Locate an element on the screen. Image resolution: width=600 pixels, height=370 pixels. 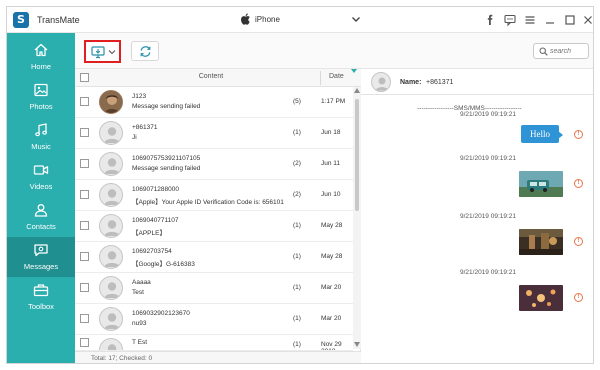
sidebar-item-videos: Videos is located at coordinates (41, 177).